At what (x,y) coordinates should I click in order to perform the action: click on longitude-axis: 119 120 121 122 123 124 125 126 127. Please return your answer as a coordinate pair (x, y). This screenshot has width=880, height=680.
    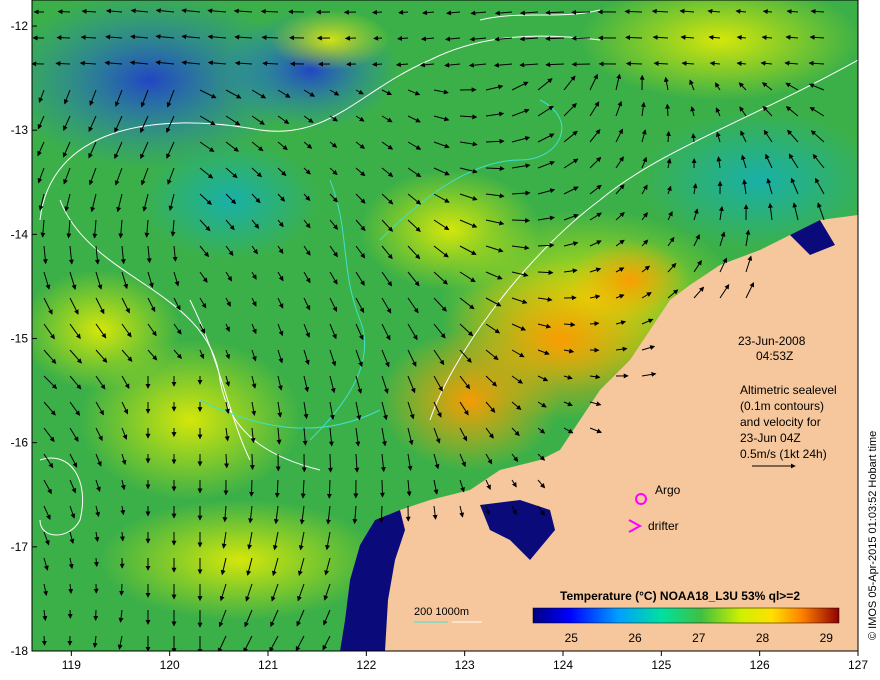
    Looking at the image, I should click on (465, 661).